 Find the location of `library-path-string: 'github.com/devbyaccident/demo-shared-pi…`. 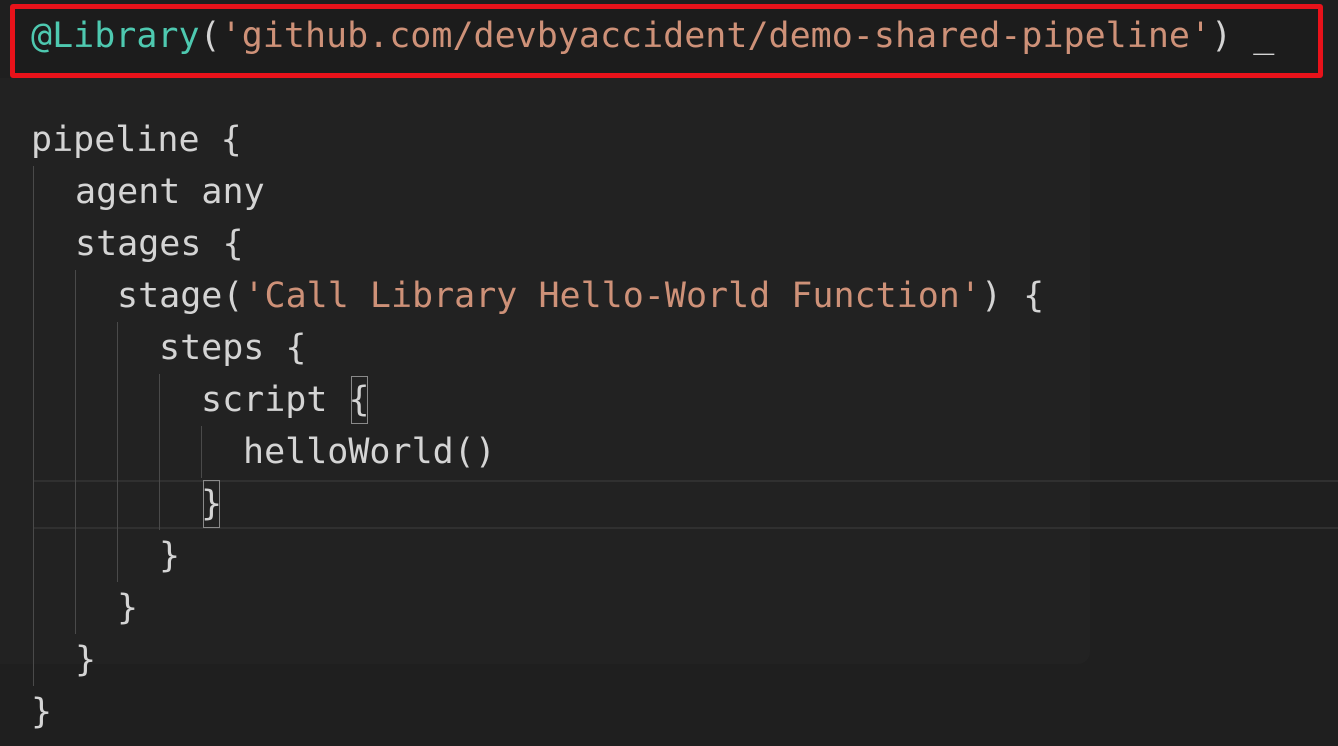

library-path-string: 'github.com/devbyaccident/demo-shared-pi… is located at coordinates (716, 36).